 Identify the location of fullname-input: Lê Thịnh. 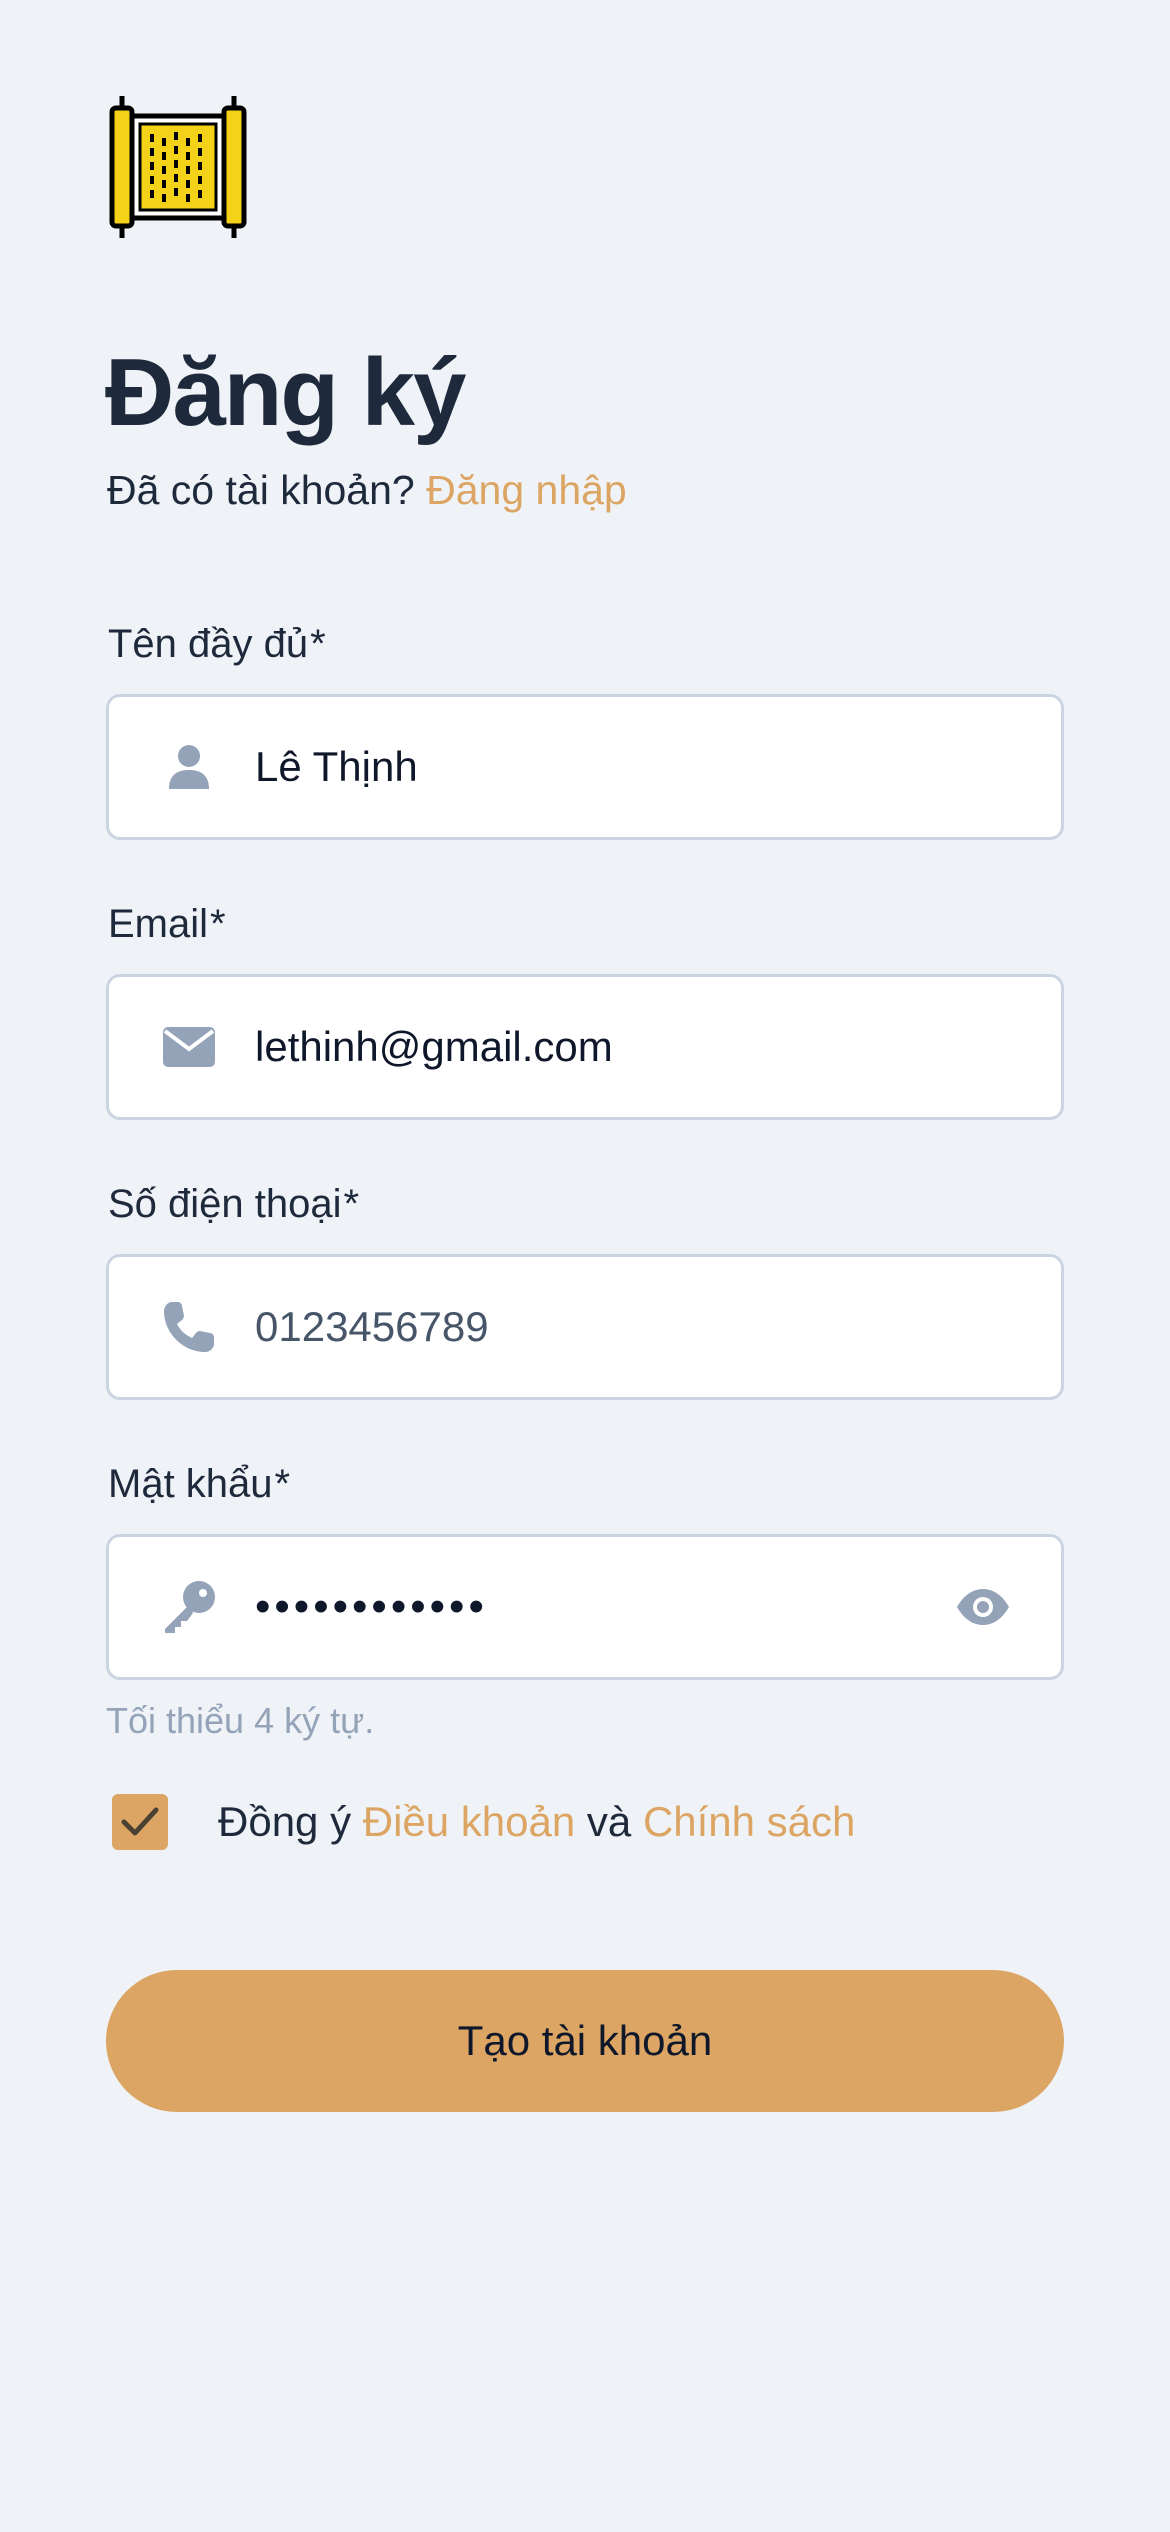
(336, 767).